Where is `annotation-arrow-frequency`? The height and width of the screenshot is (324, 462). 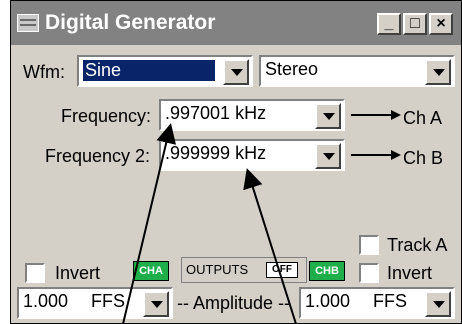 annotation-arrow-frequency is located at coordinates (149, 223).